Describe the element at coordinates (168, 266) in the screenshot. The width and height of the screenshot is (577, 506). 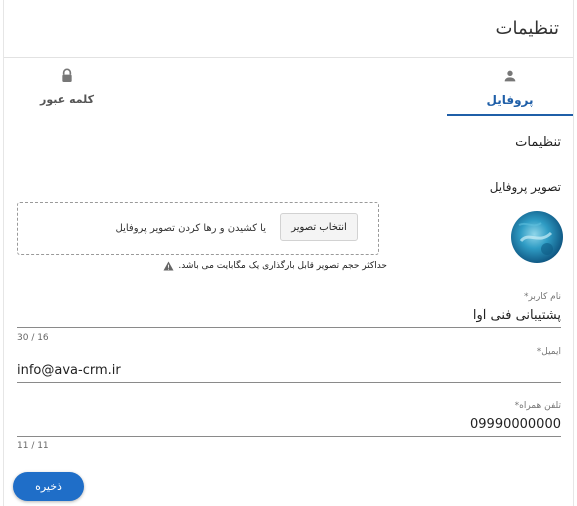
I see `warning-icon` at that location.